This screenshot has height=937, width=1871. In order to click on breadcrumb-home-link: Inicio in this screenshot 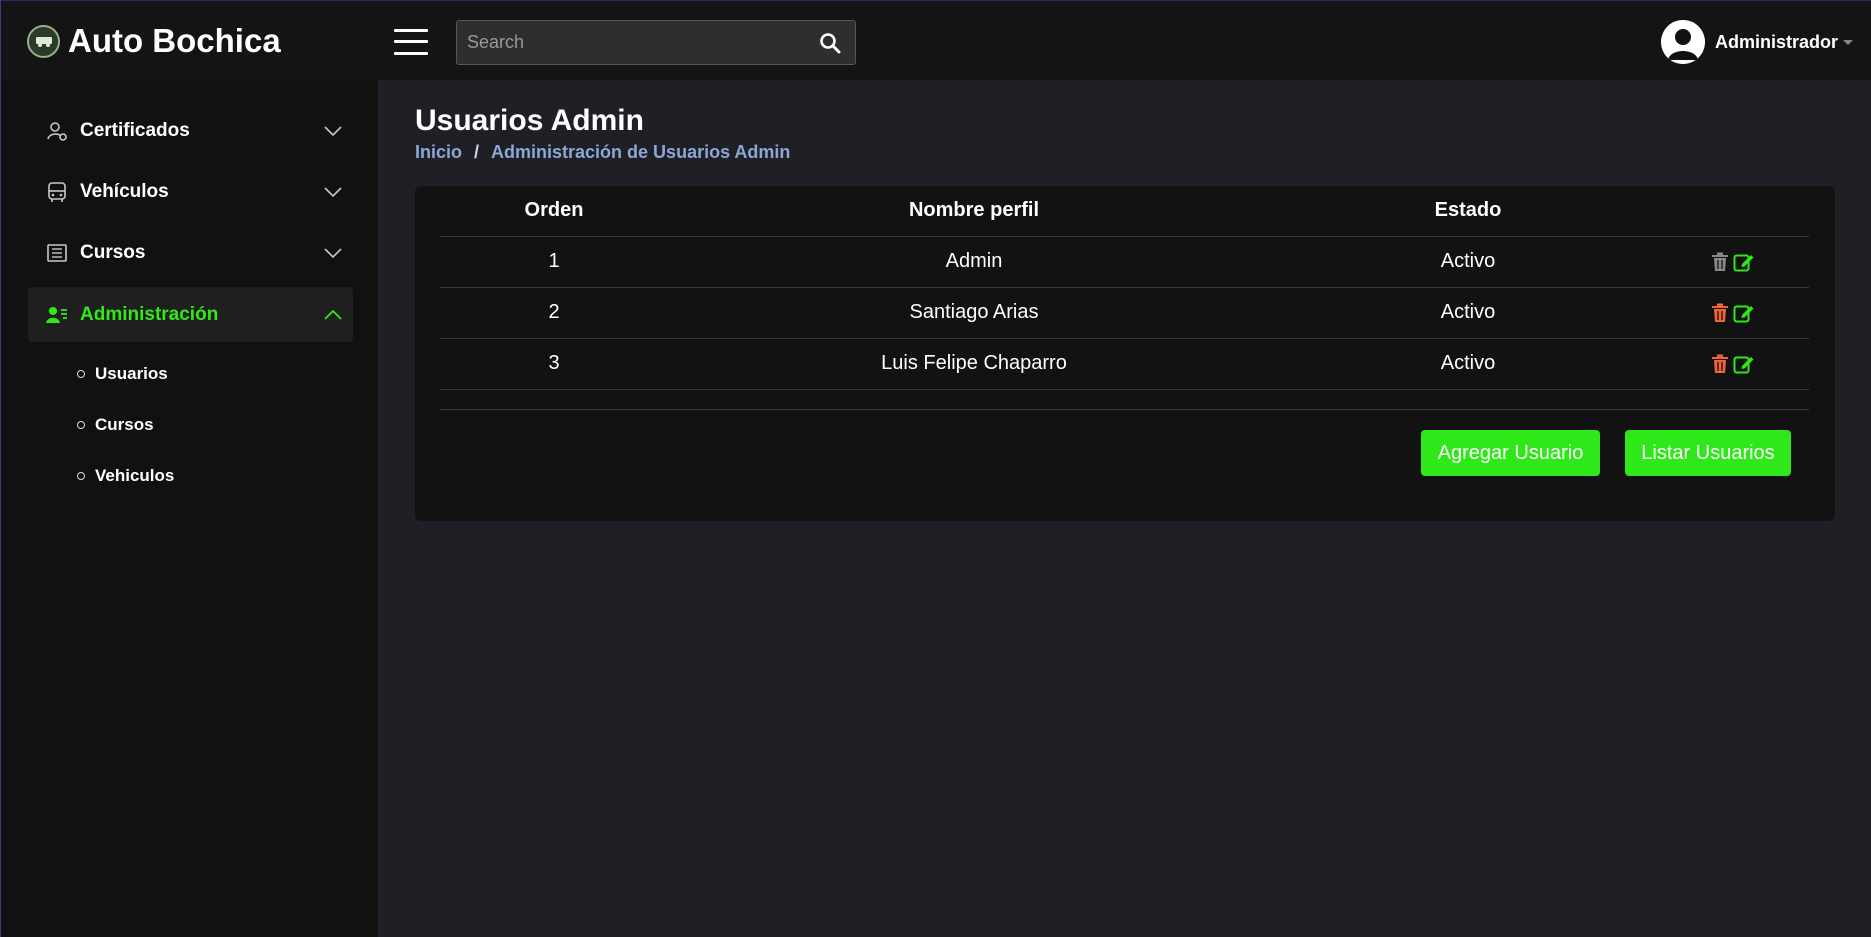, I will do `click(438, 152)`.